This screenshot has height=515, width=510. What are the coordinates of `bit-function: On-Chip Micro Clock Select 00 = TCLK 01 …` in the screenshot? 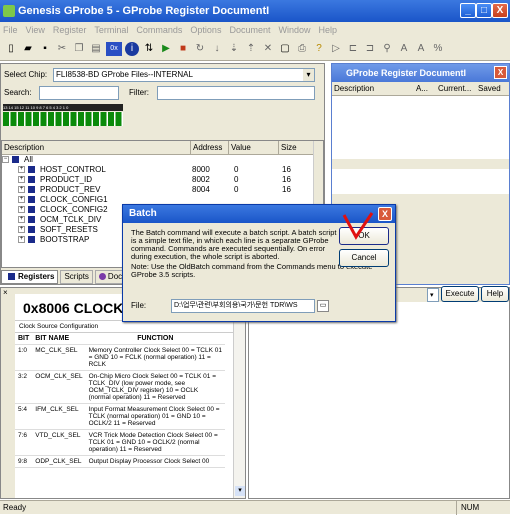 It's located at (155, 387).